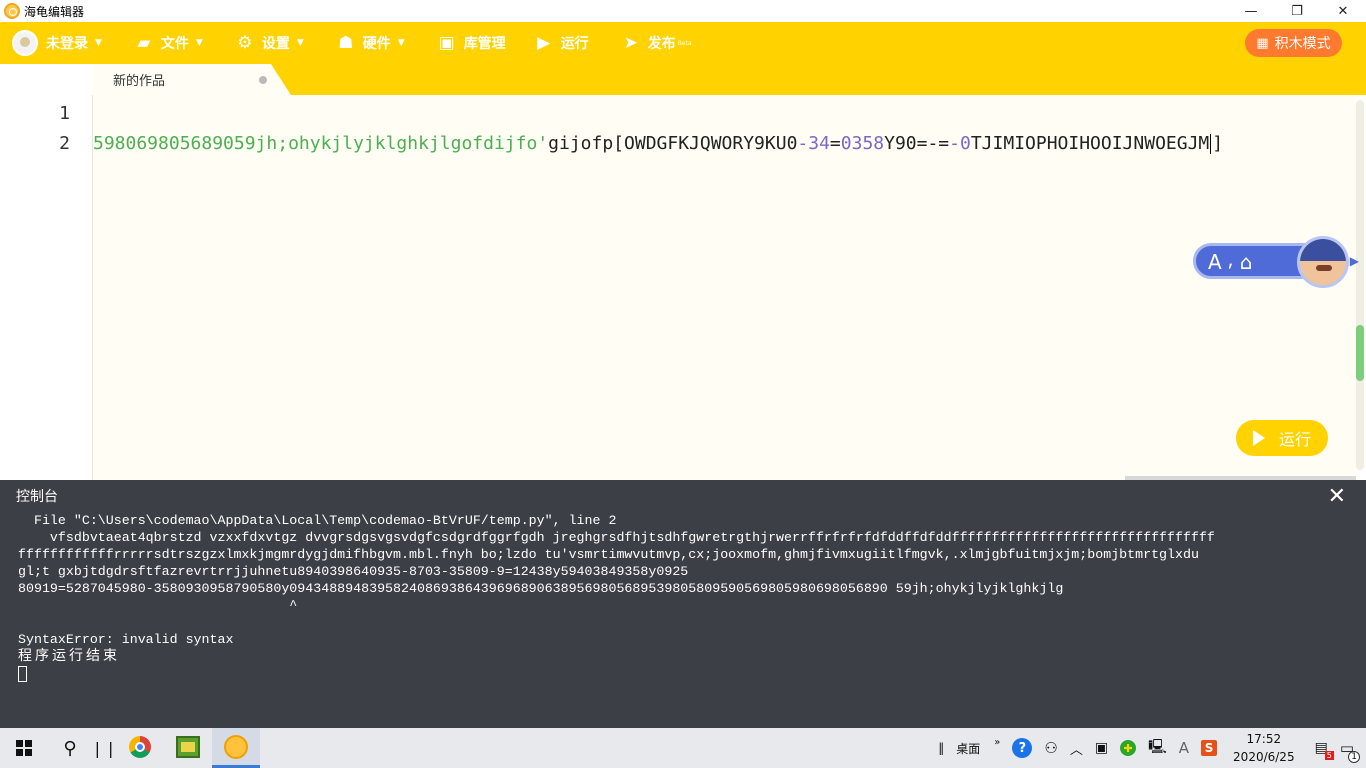 The image size is (1366, 768). Describe the element at coordinates (683, 496) in the screenshot. I see `console-header: 控制台 ✕` at that location.